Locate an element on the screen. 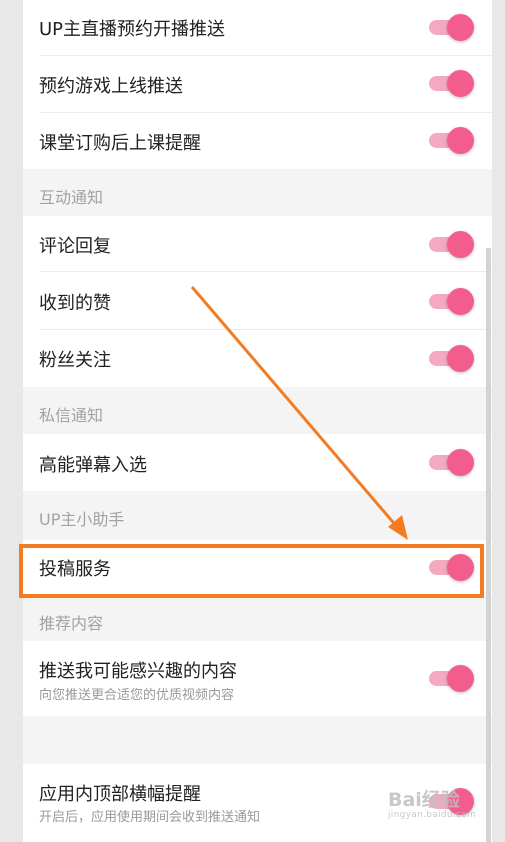 This screenshot has width=505, height=842. setting-row-danmaku-selected: 高能弹幕入选 is located at coordinates (257, 462).